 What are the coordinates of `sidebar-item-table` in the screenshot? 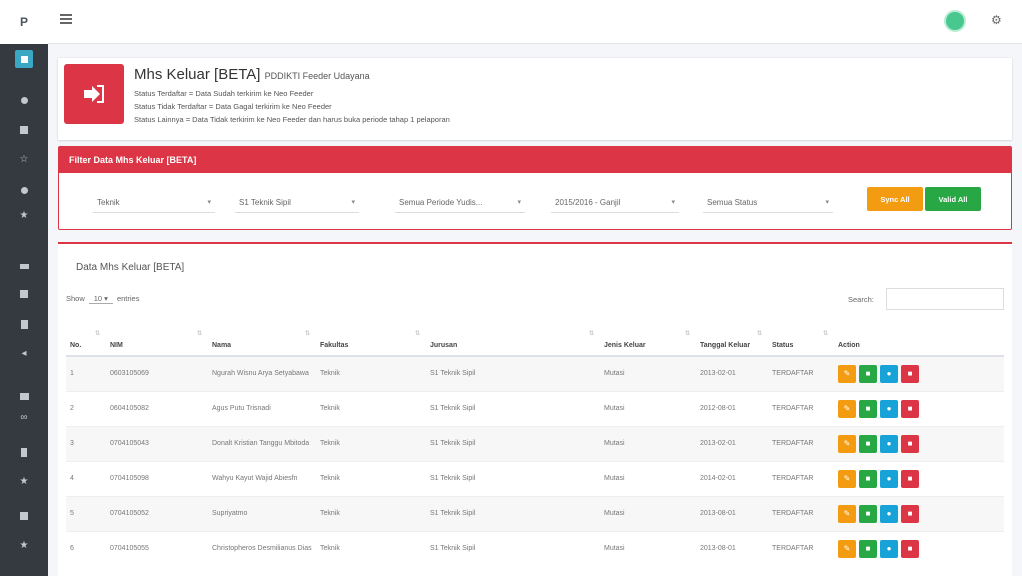 It's located at (24, 130).